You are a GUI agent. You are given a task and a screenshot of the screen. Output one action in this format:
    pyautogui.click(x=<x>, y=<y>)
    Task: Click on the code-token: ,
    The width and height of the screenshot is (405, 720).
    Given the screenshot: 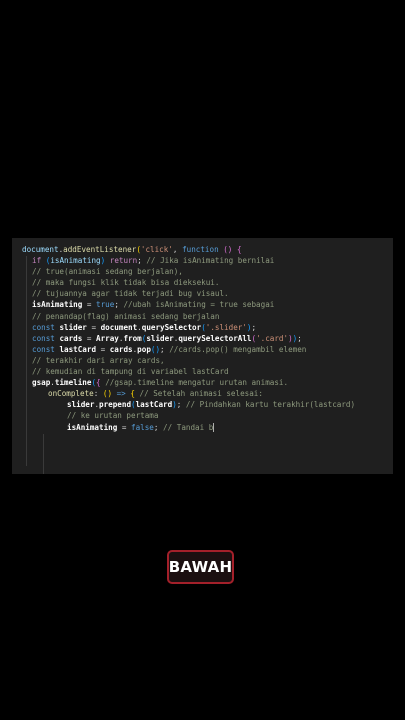 What is the action you would take?
    pyautogui.click(x=177, y=249)
    